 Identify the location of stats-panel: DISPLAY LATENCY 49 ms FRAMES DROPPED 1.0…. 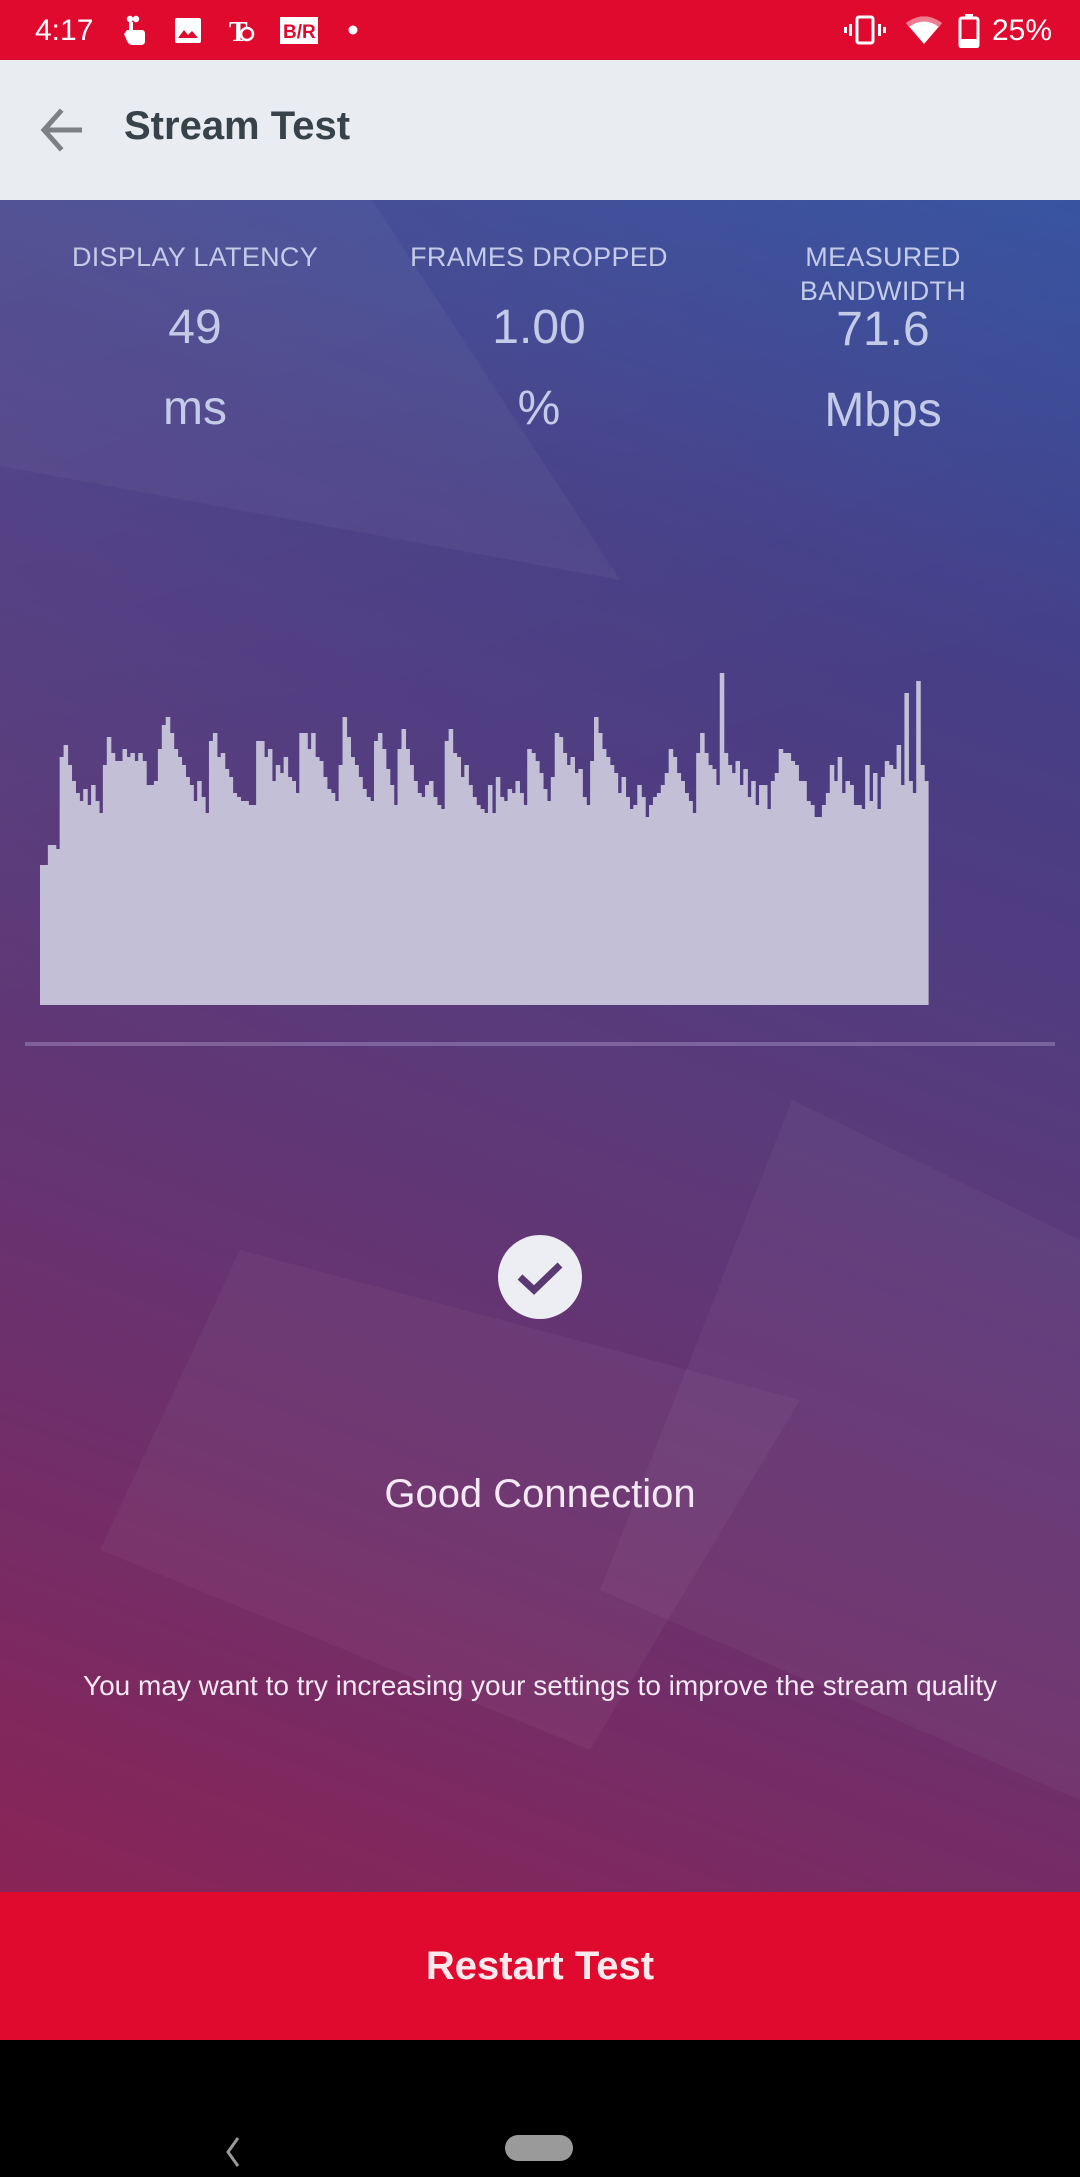
(540, 350).